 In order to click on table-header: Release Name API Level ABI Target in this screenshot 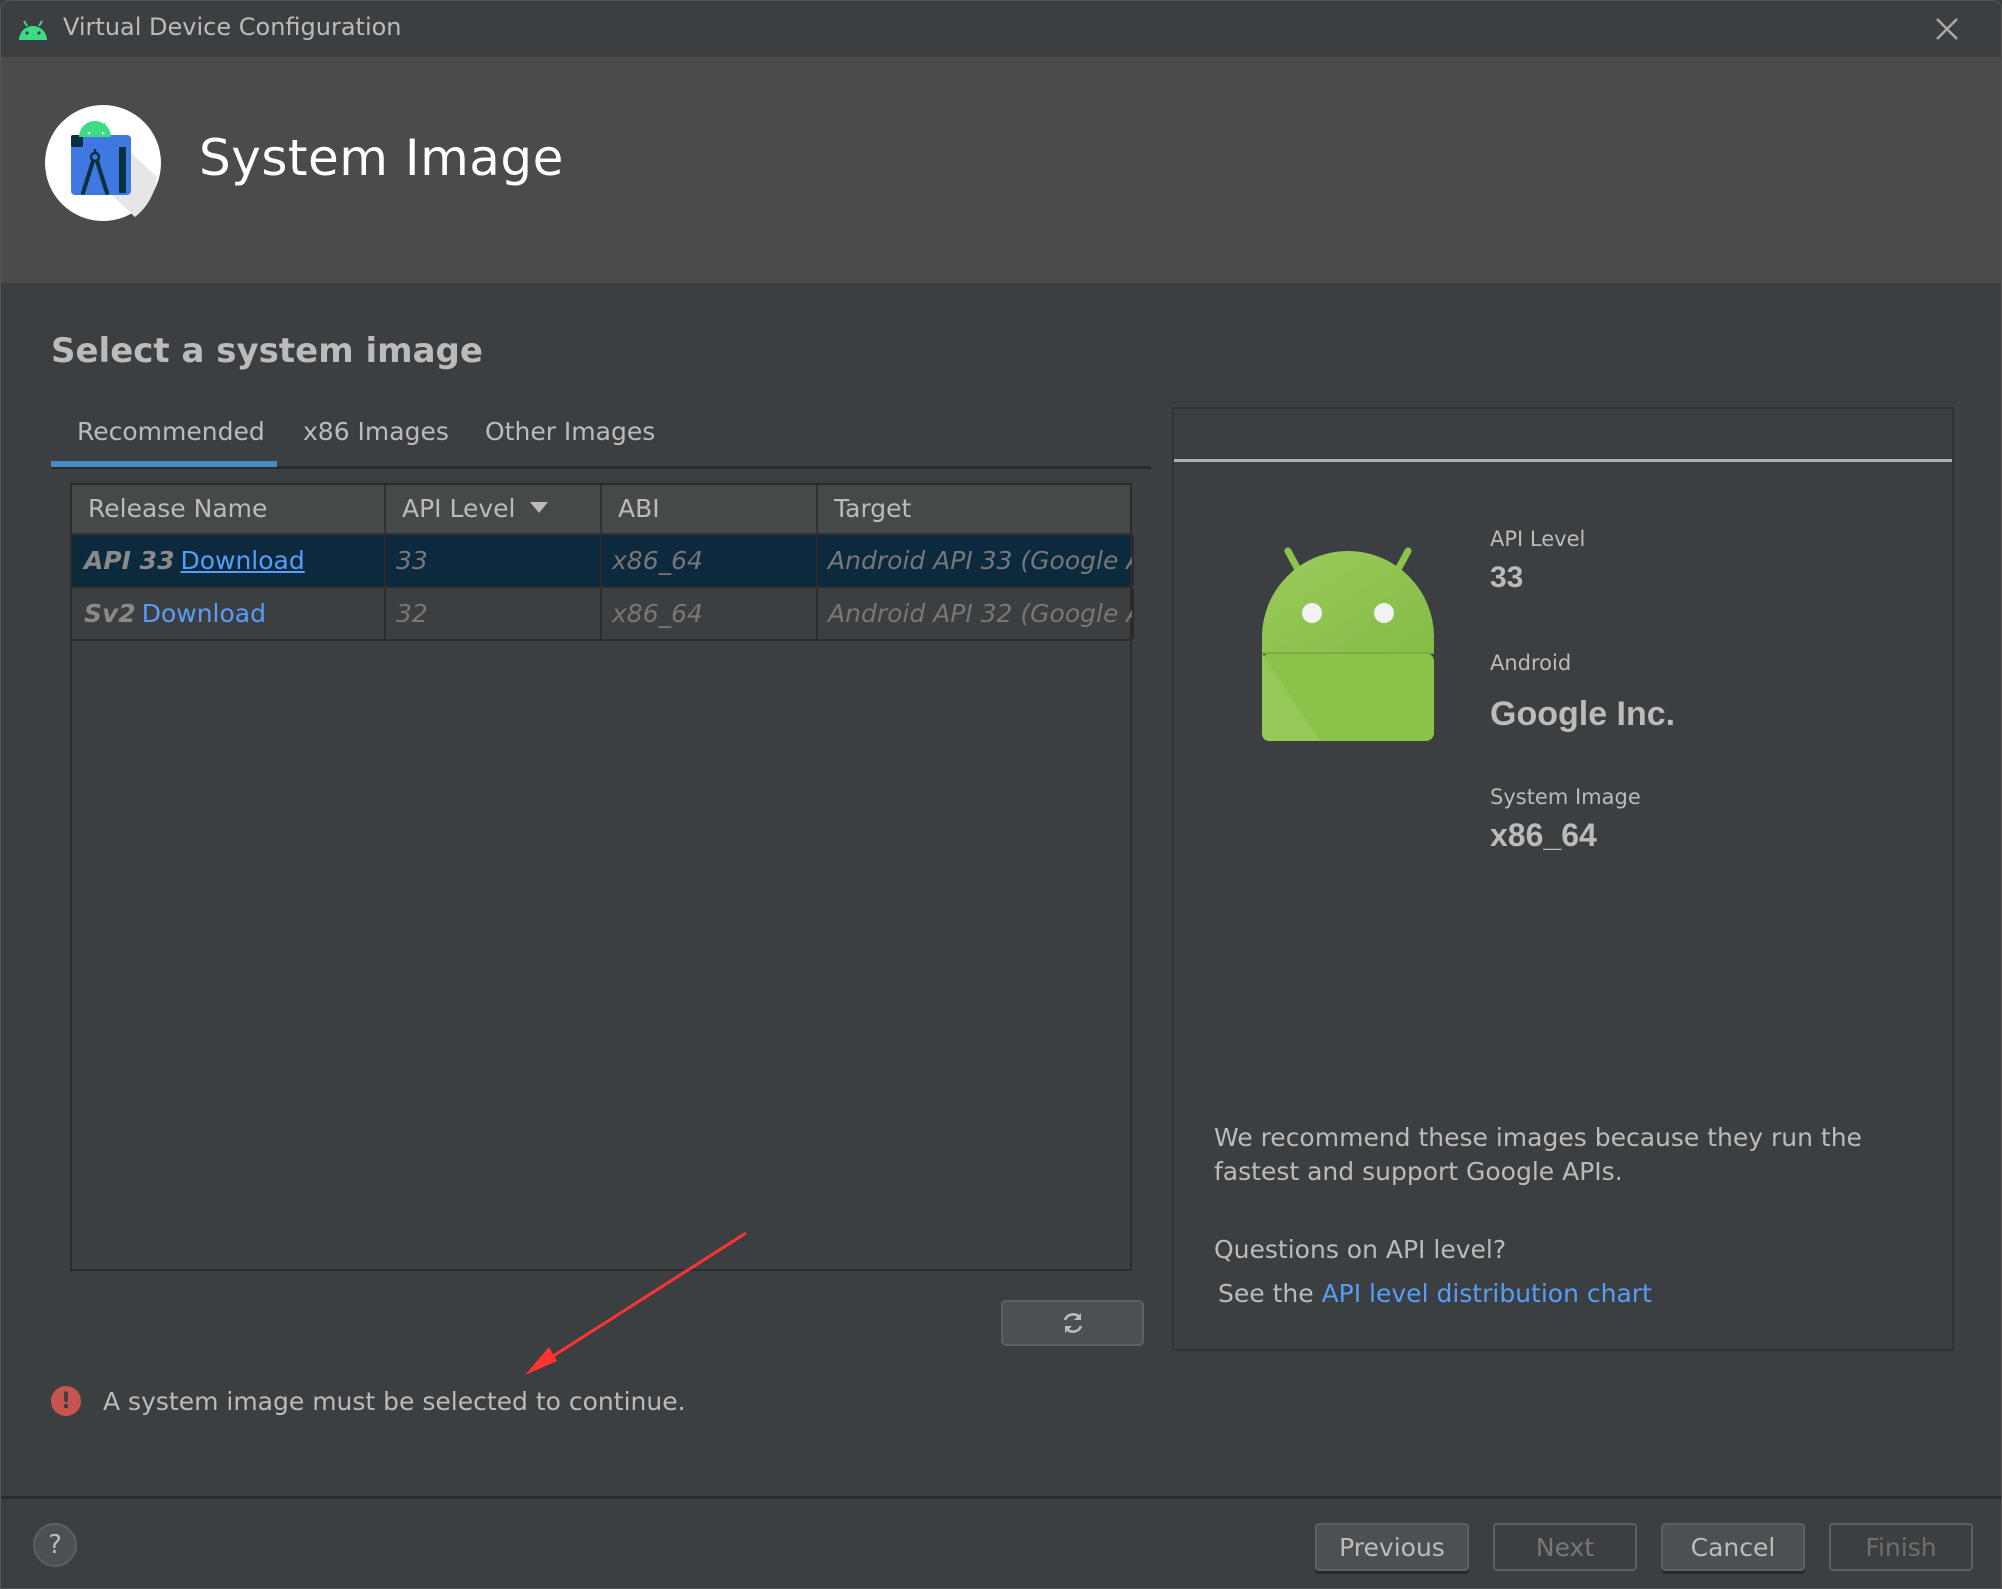, I will do `click(601, 510)`.